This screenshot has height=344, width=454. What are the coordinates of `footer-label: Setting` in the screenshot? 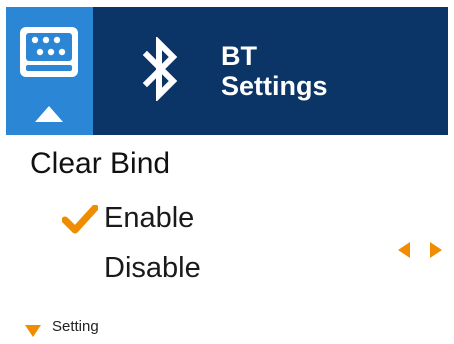 It's located at (75, 326).